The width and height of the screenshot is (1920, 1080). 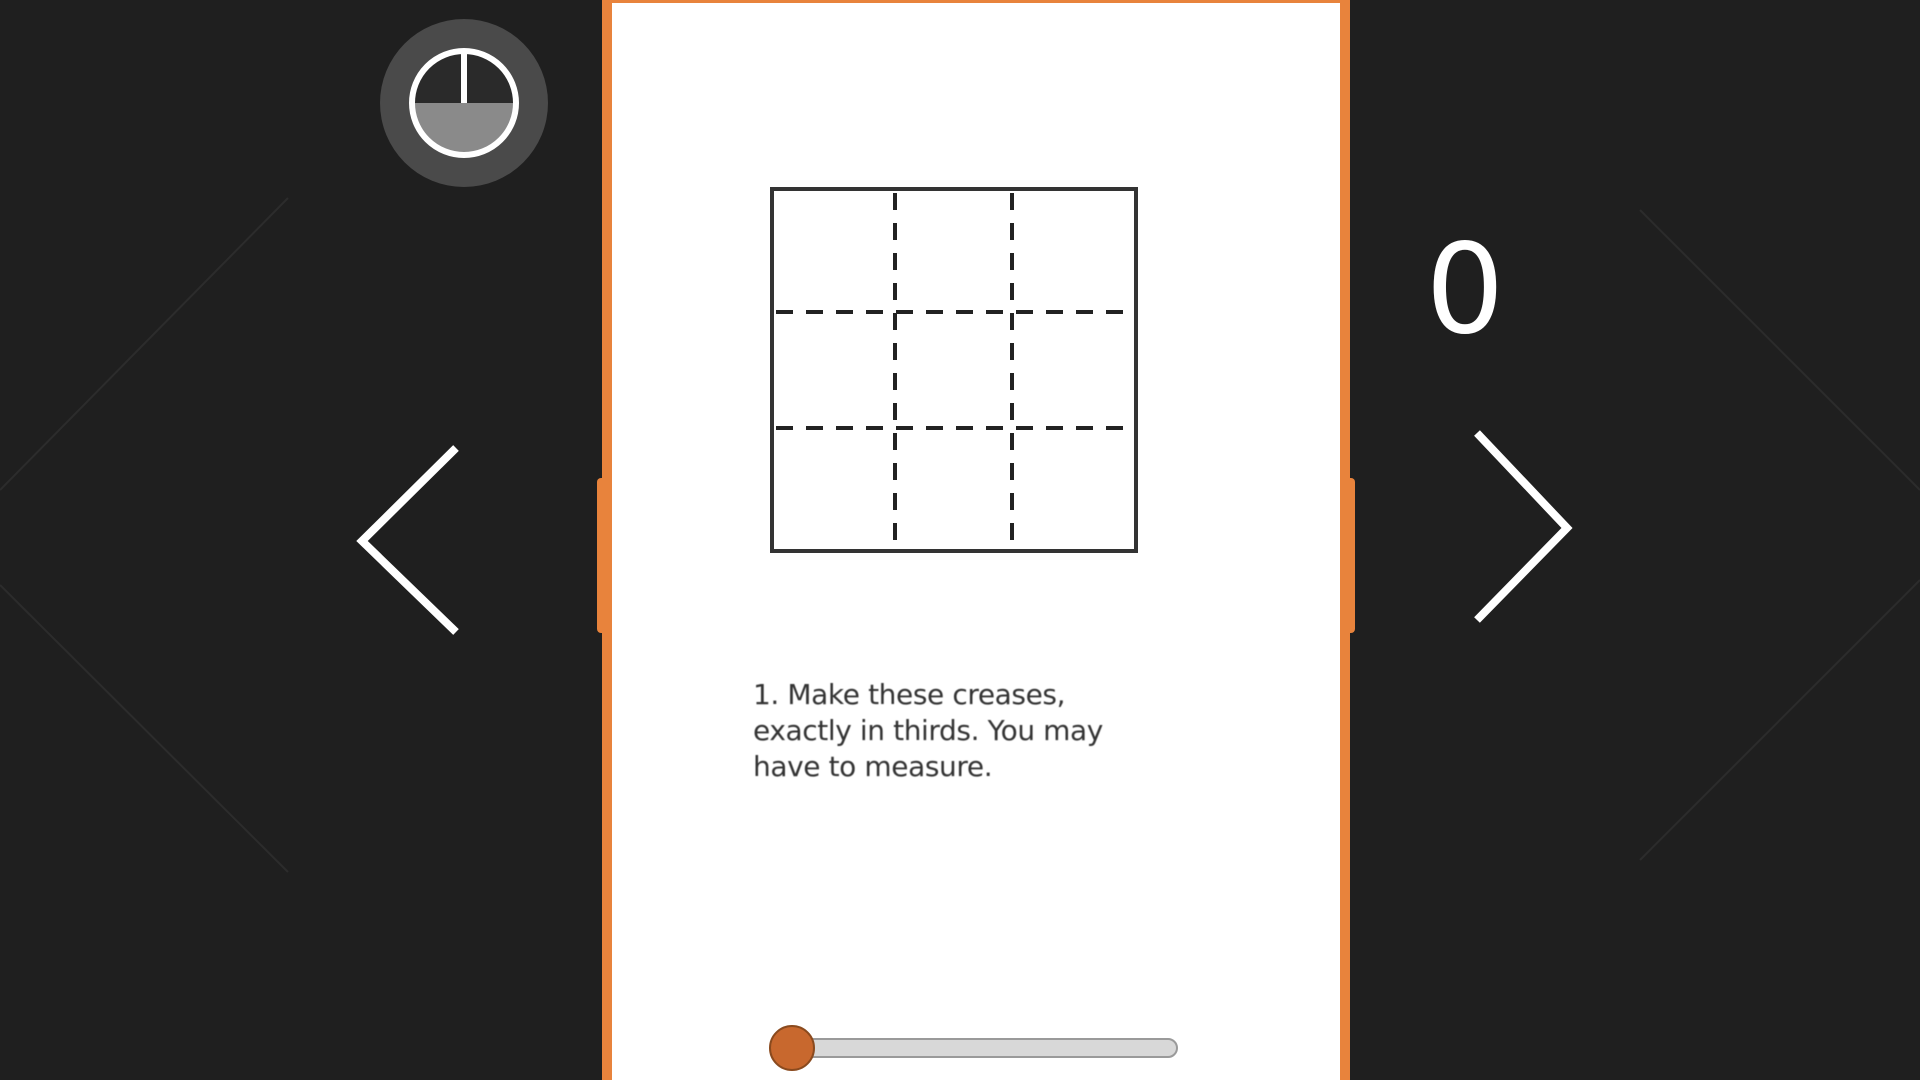 I want to click on timer-button, so click(x=464, y=103).